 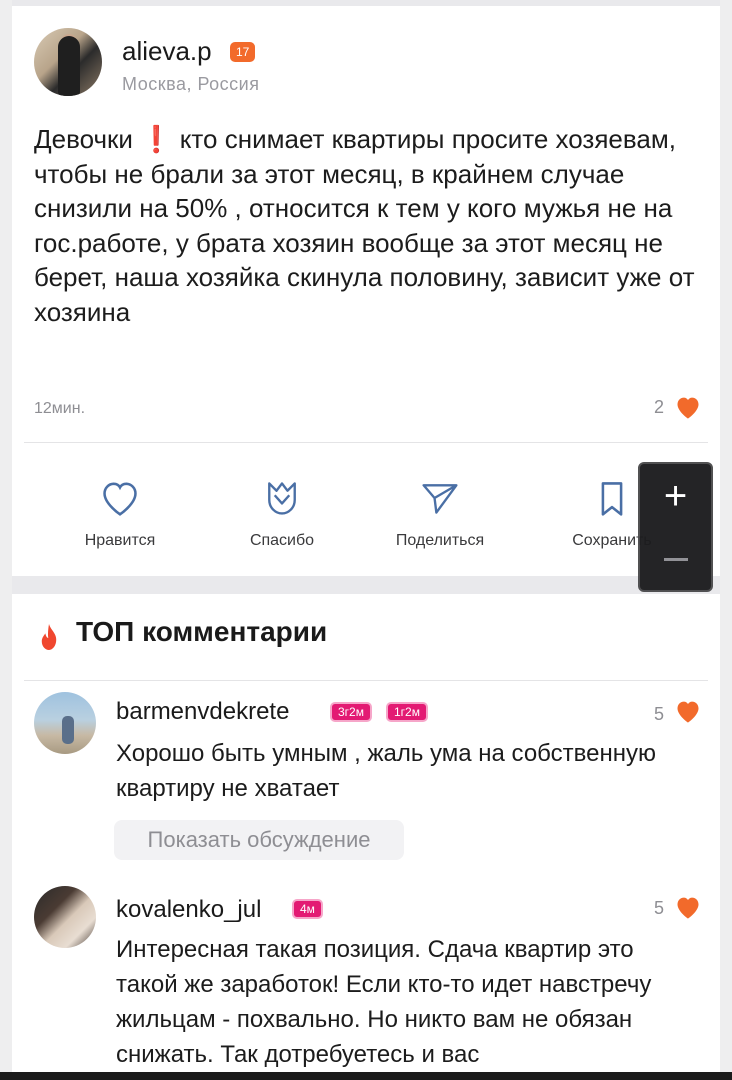 What do you see at coordinates (440, 523) in the screenshot?
I see `share-button: Поделиться` at bounding box center [440, 523].